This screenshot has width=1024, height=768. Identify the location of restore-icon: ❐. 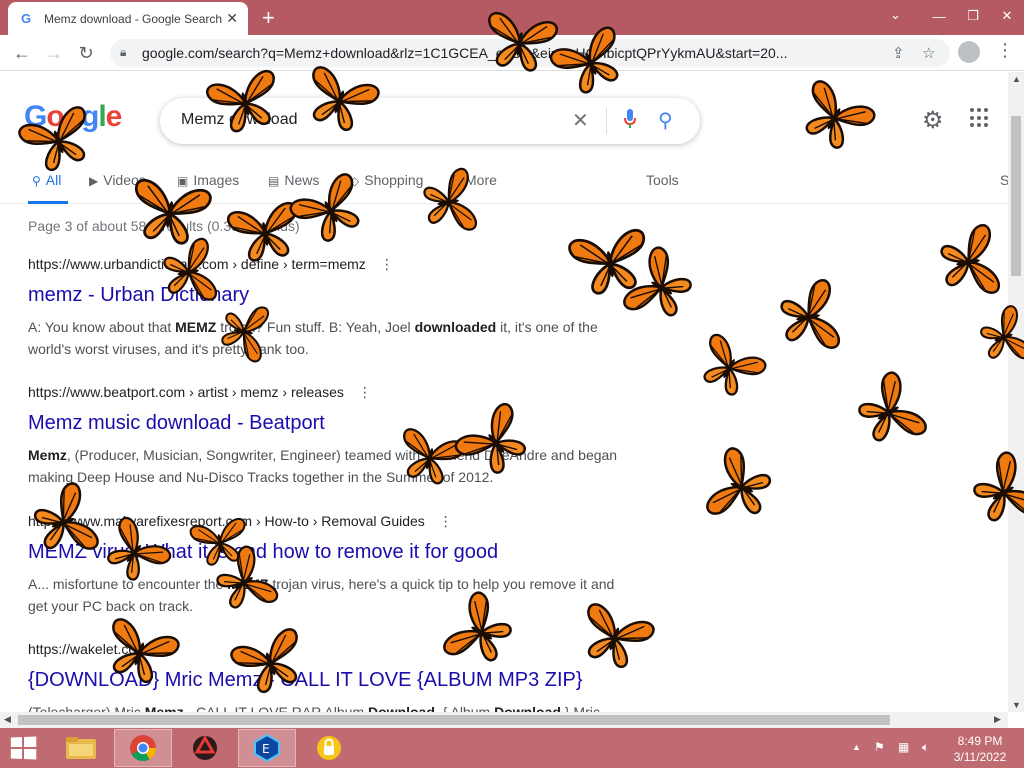
(973, 16).